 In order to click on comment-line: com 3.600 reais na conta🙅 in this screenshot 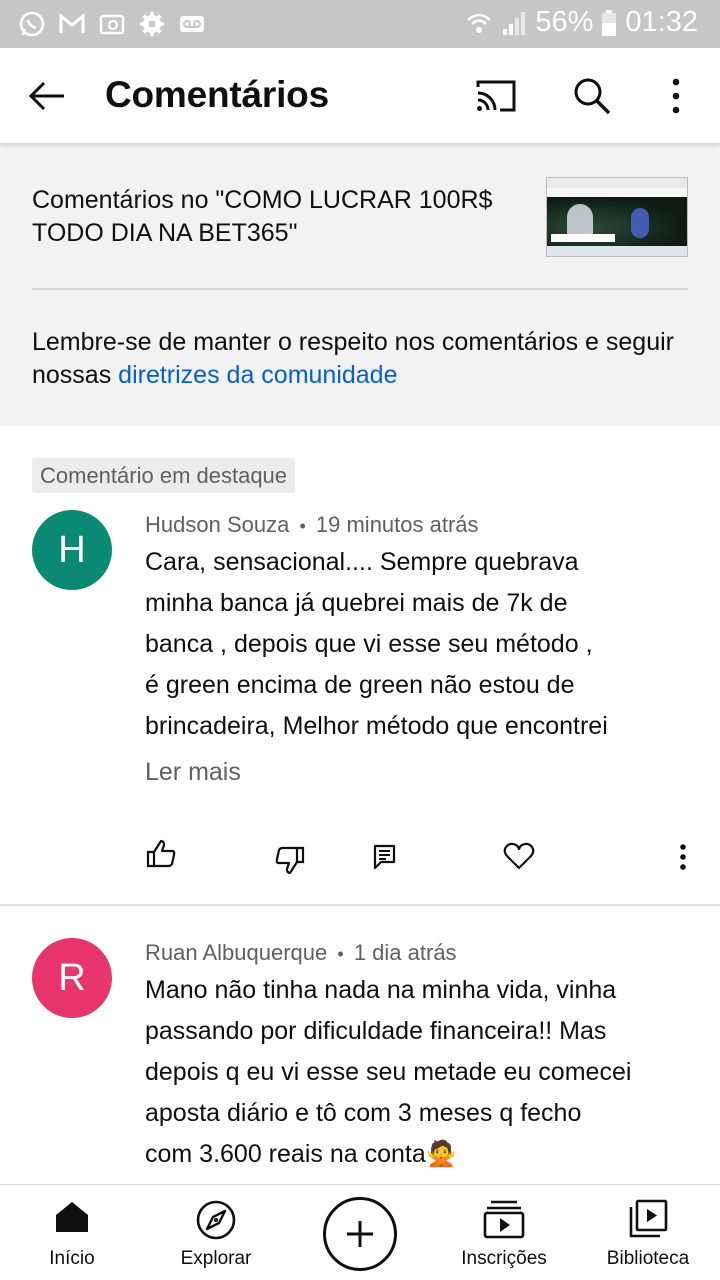, I will do `click(301, 1154)`.